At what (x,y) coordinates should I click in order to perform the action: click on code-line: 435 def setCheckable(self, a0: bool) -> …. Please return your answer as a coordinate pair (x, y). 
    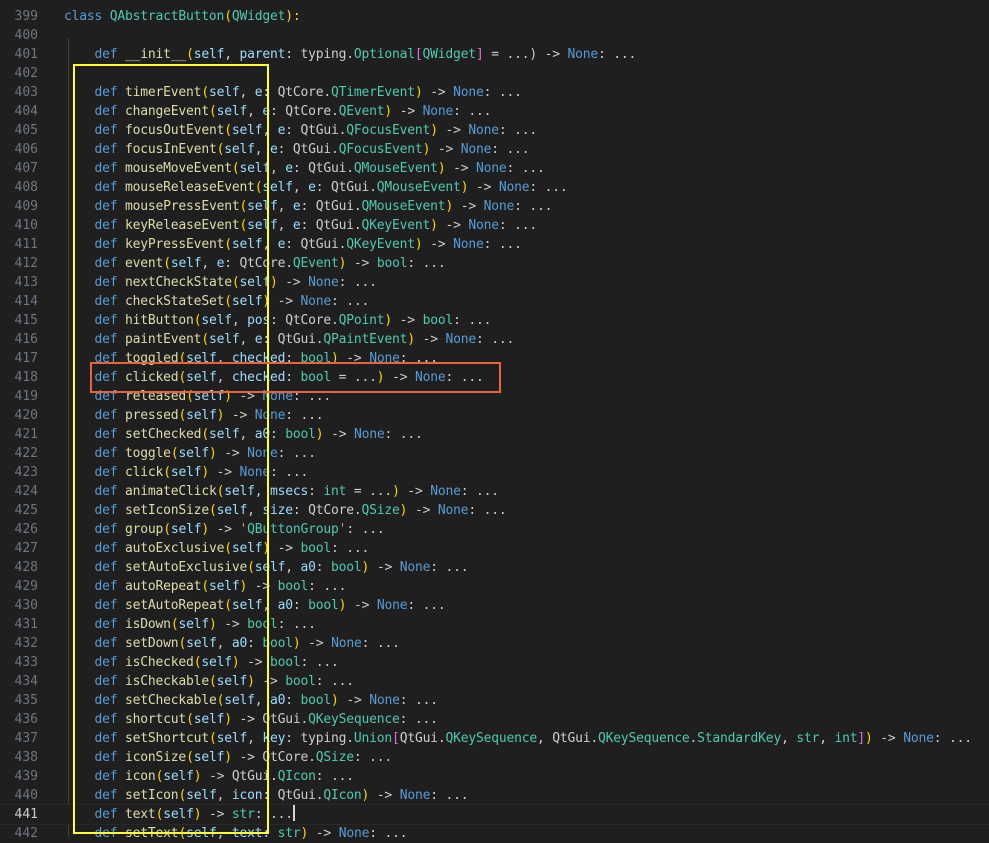
    Looking at the image, I should click on (494, 700).